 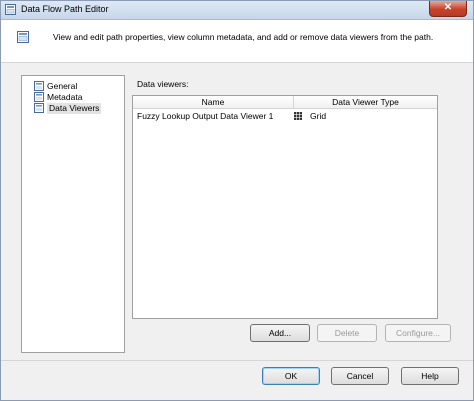 What do you see at coordinates (23, 37) in the screenshot?
I see `properties-icon` at bounding box center [23, 37].